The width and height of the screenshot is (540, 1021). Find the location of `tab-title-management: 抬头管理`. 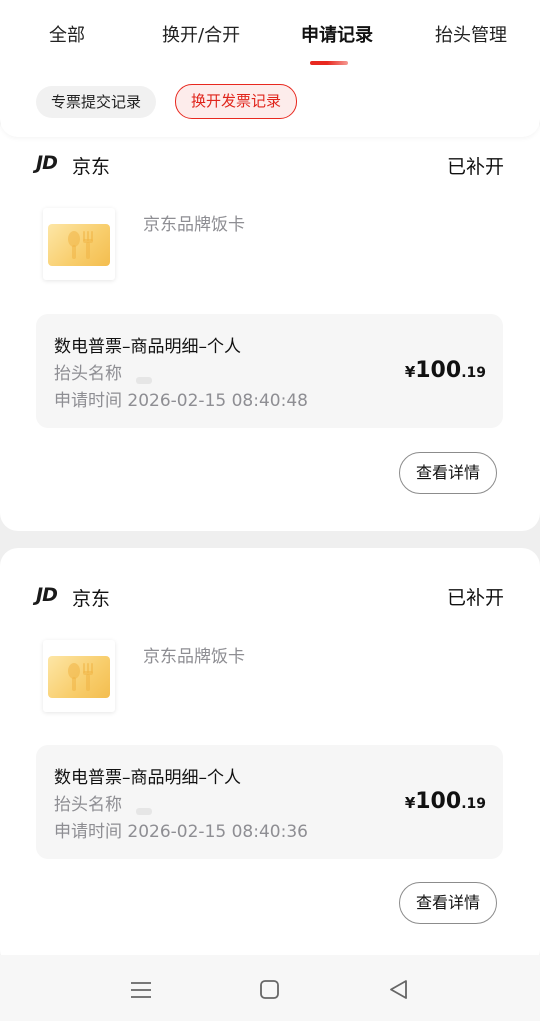

tab-title-management: 抬头管理 is located at coordinates (471, 36).